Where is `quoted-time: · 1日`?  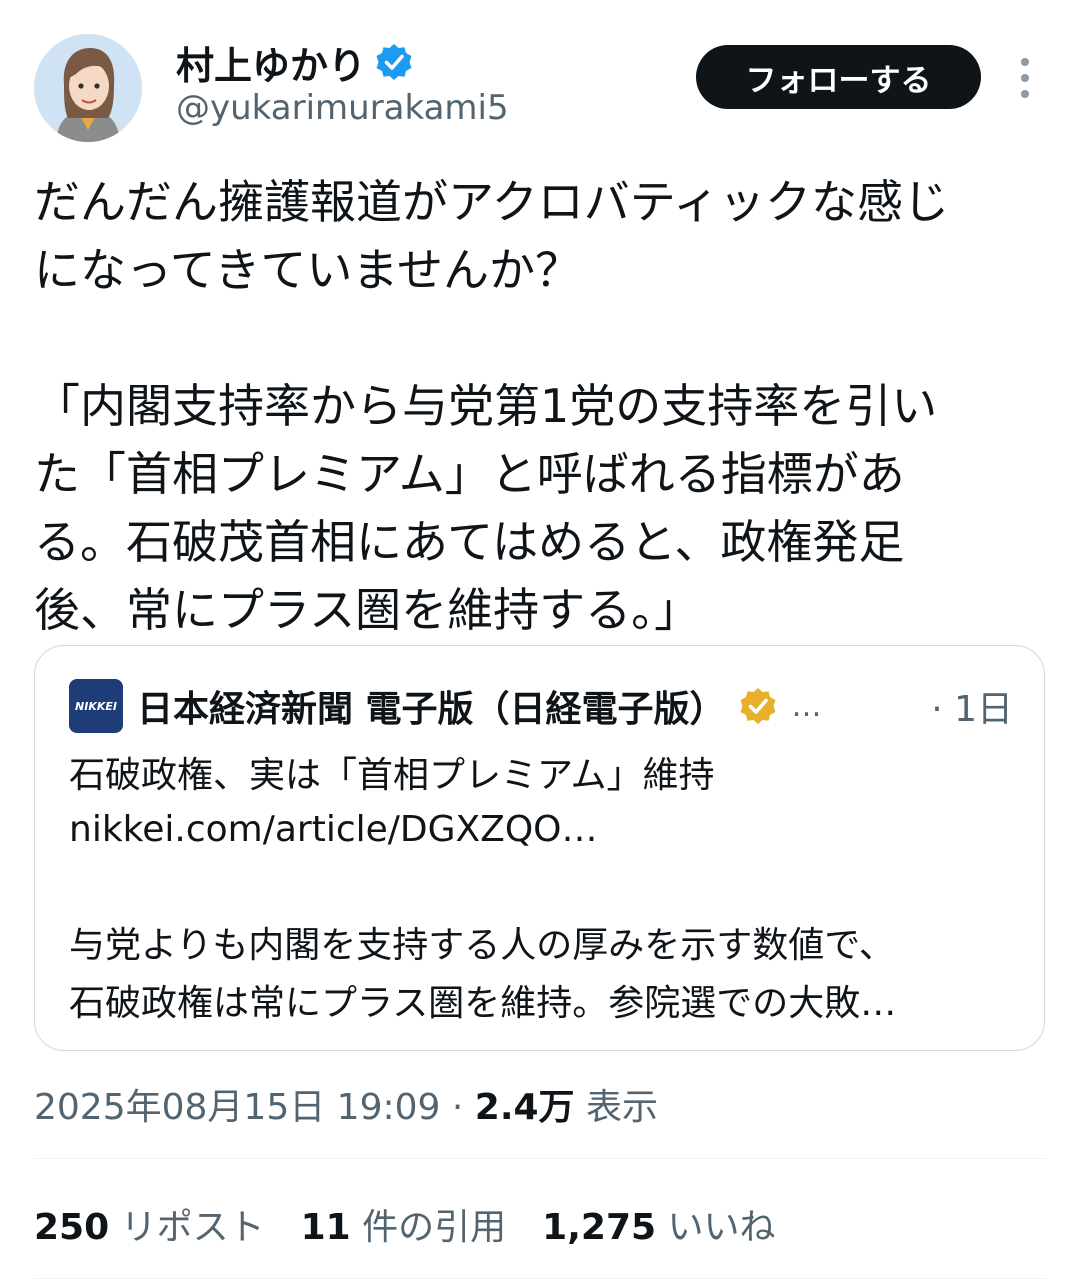 quoted-time: · 1日 is located at coordinates (972, 709).